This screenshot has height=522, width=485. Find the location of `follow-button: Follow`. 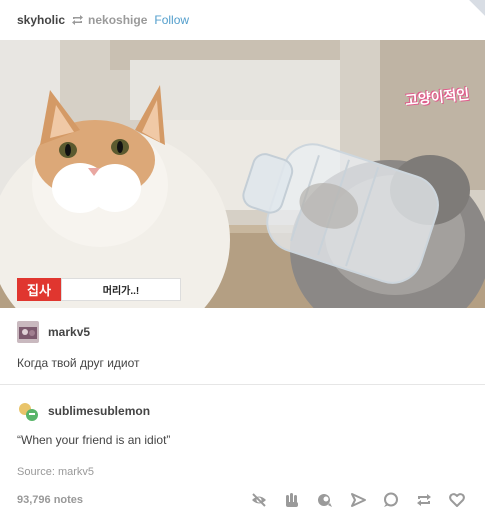

follow-button: Follow is located at coordinates (171, 20).